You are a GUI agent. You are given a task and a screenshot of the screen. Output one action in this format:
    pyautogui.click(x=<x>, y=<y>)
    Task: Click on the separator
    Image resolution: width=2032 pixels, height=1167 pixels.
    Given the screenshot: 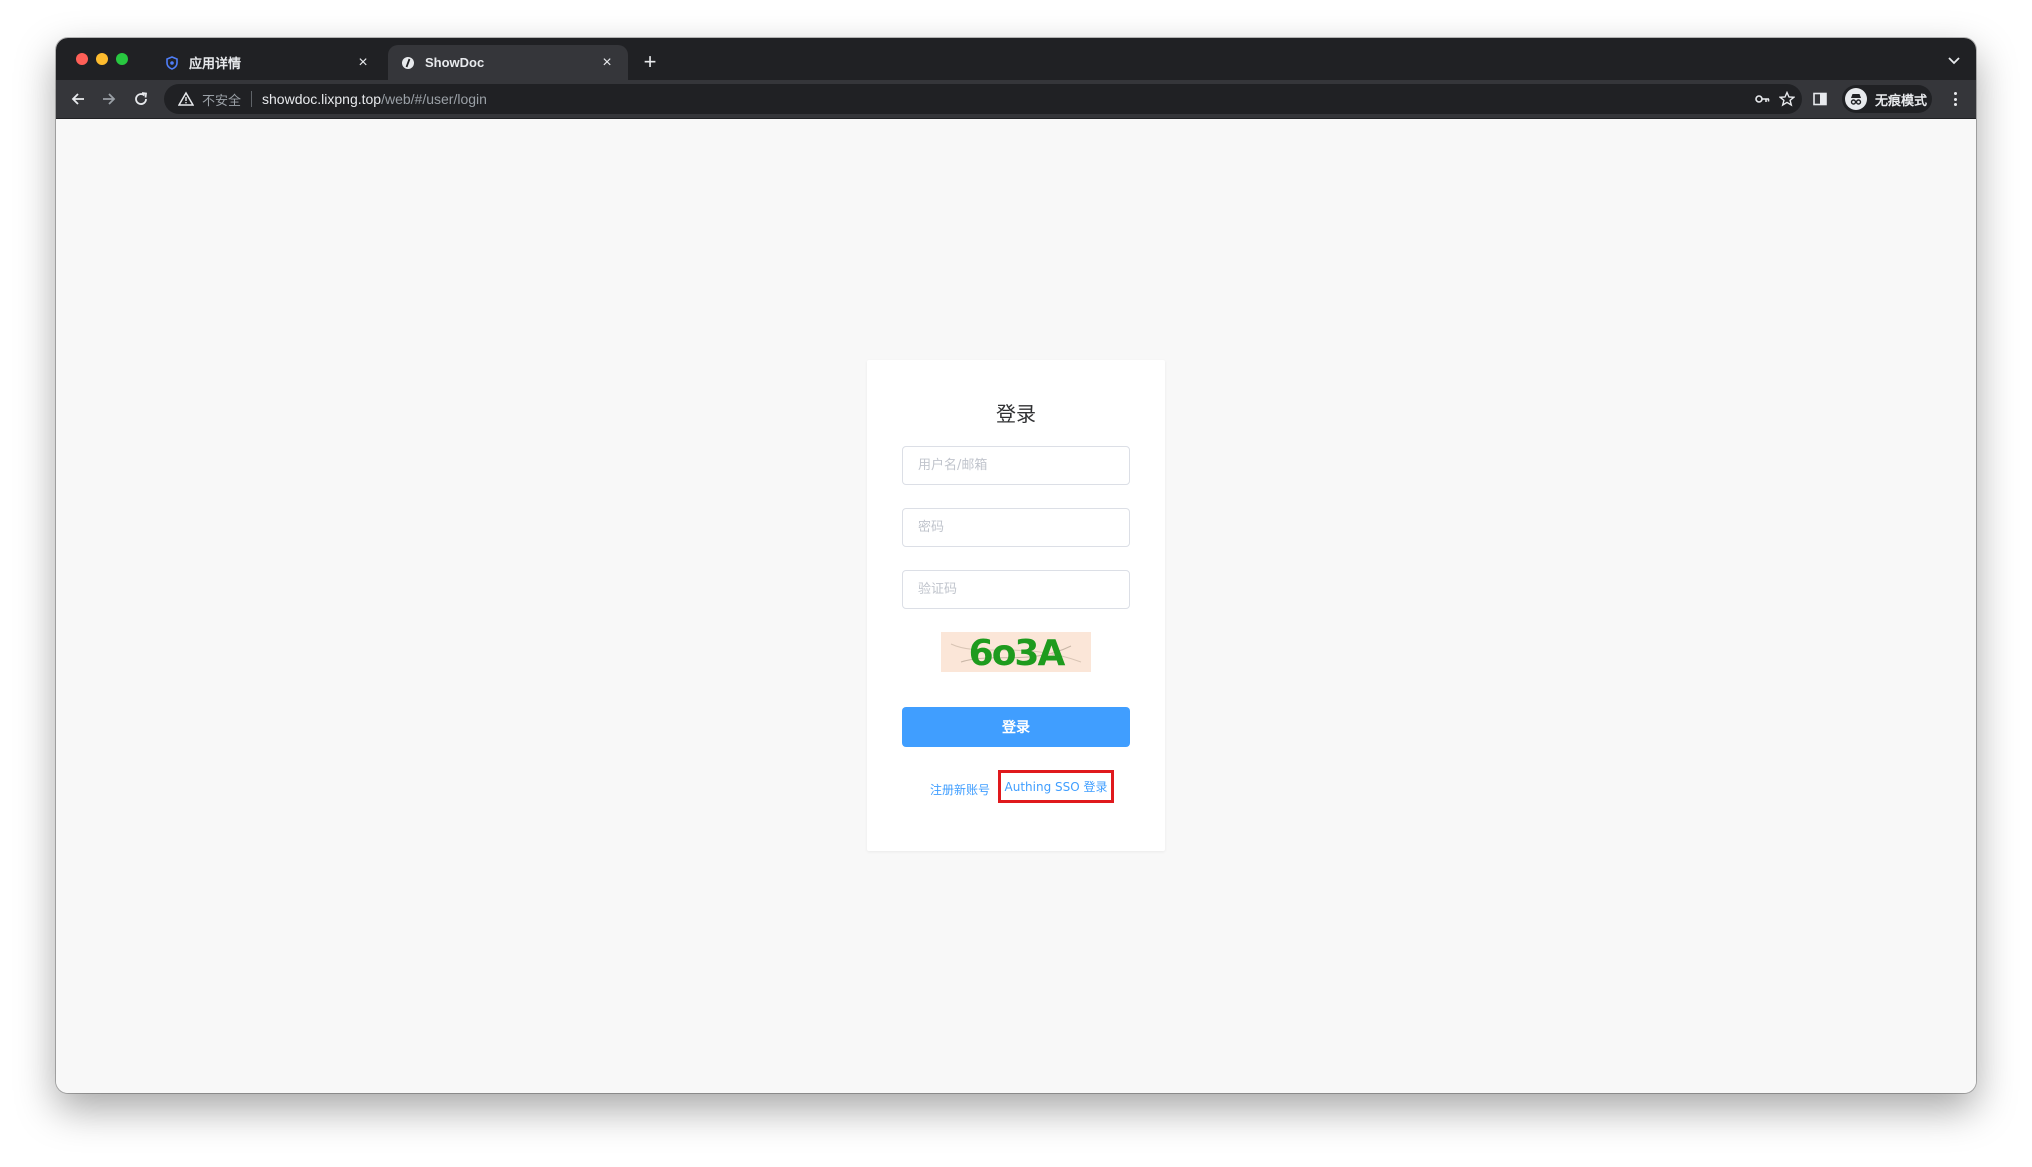 What is the action you would take?
    pyautogui.click(x=252, y=99)
    